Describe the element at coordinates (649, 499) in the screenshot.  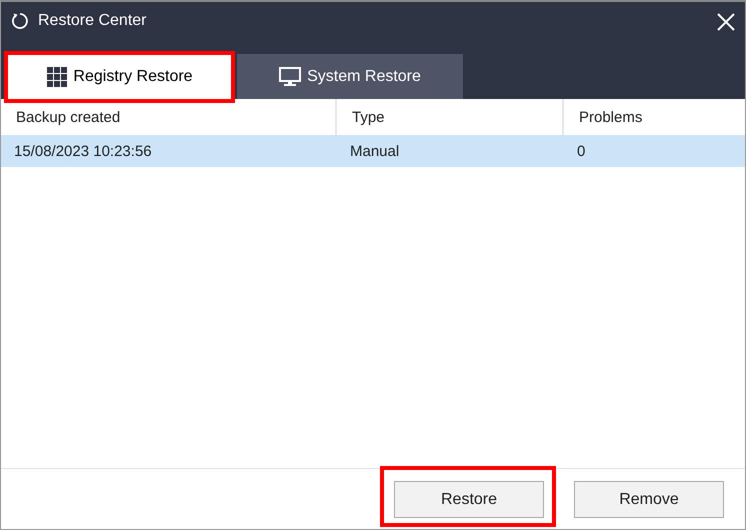
I see `remove-button: Remove` at that location.